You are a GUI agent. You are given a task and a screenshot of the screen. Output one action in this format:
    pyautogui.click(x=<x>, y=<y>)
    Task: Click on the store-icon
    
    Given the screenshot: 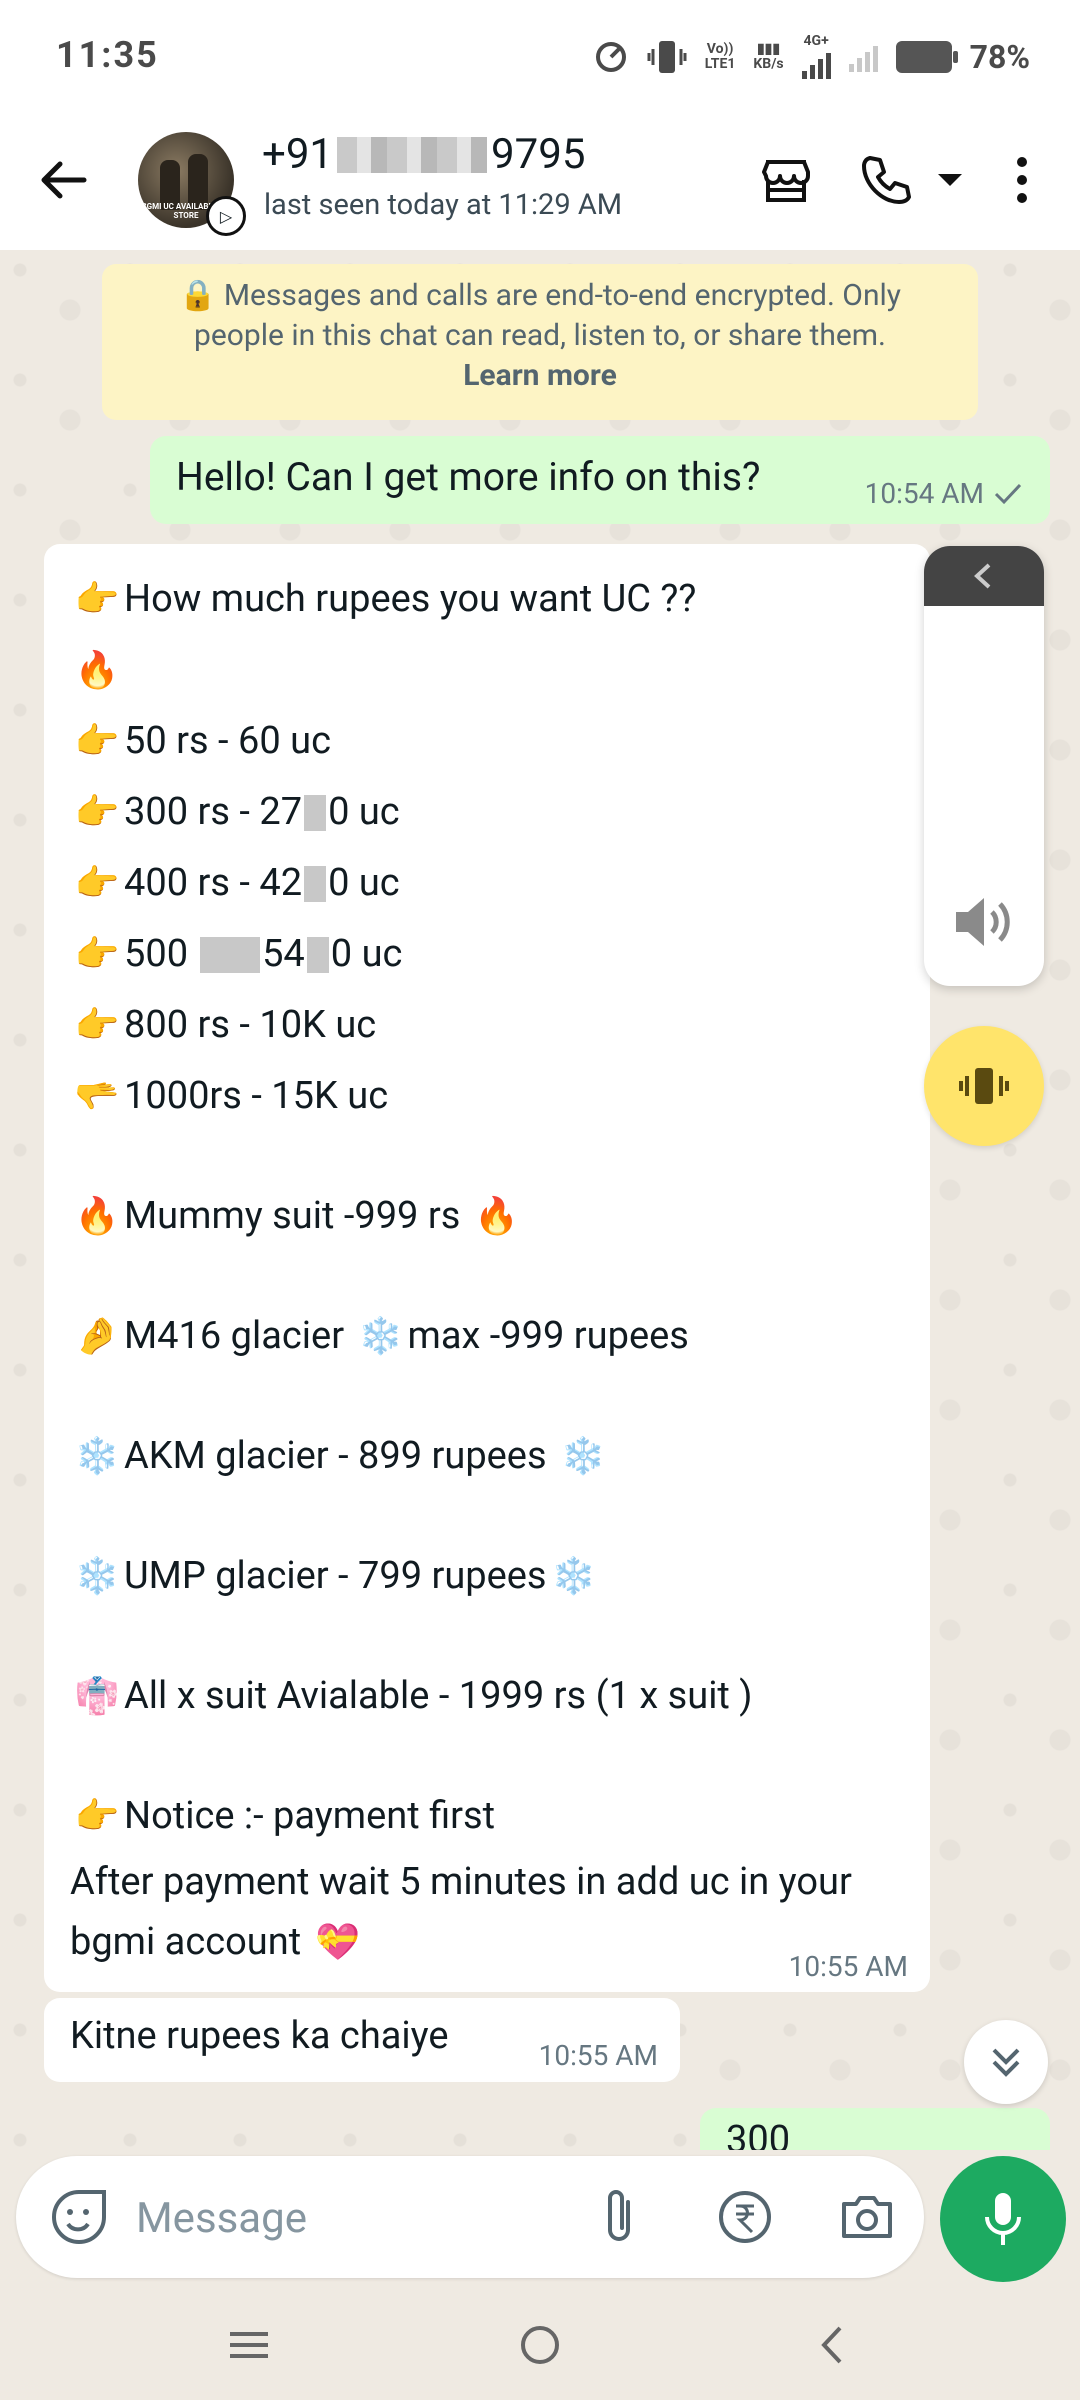 What is the action you would take?
    pyautogui.click(x=786, y=180)
    